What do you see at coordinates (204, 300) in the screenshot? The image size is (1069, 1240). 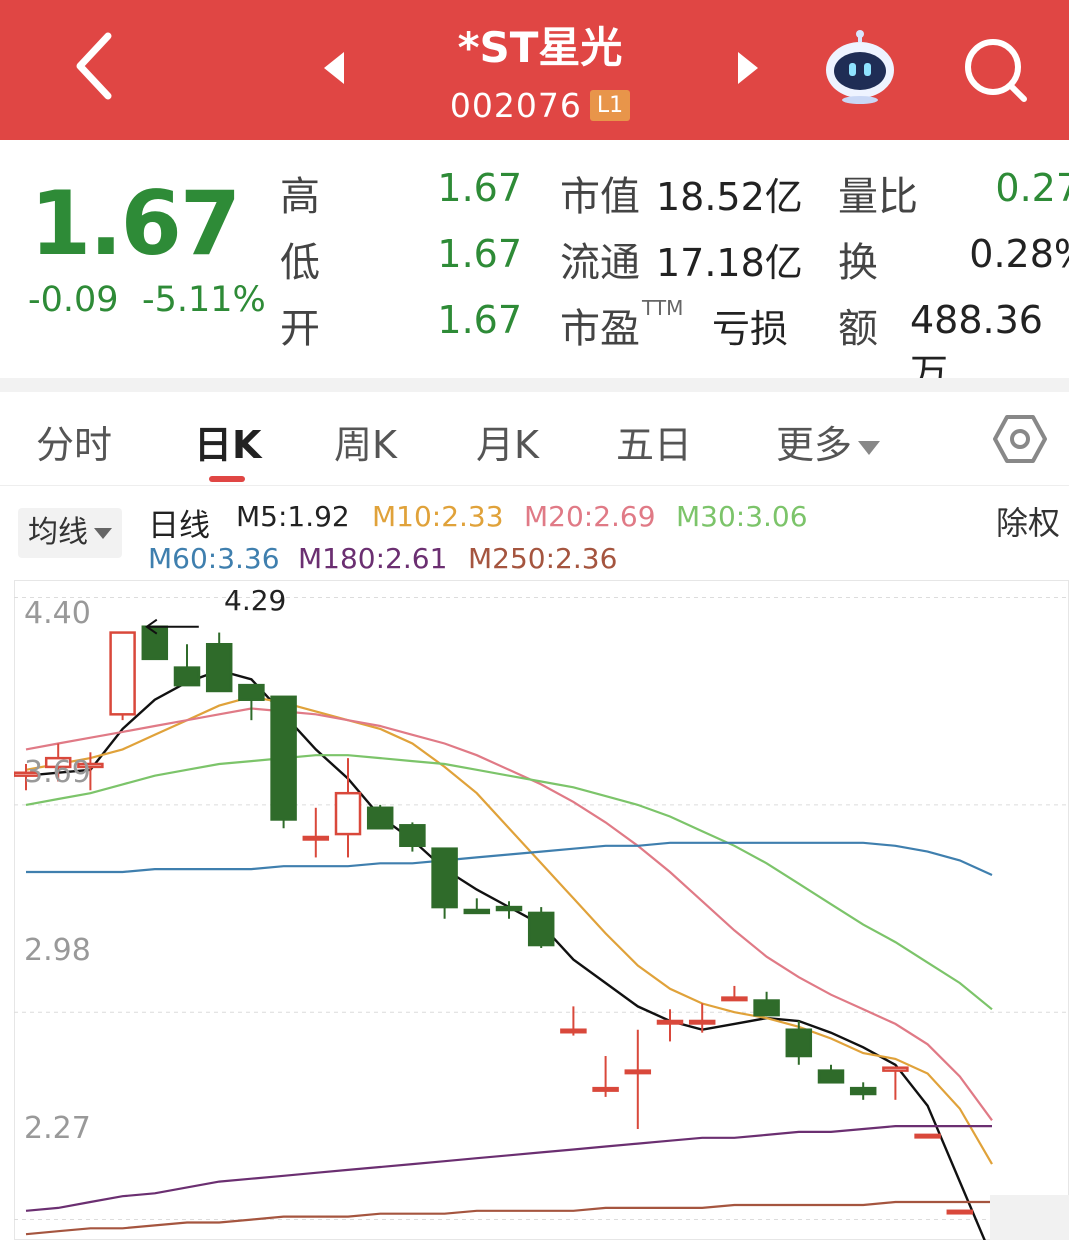 I see `price-change-percent: -5.11%` at bounding box center [204, 300].